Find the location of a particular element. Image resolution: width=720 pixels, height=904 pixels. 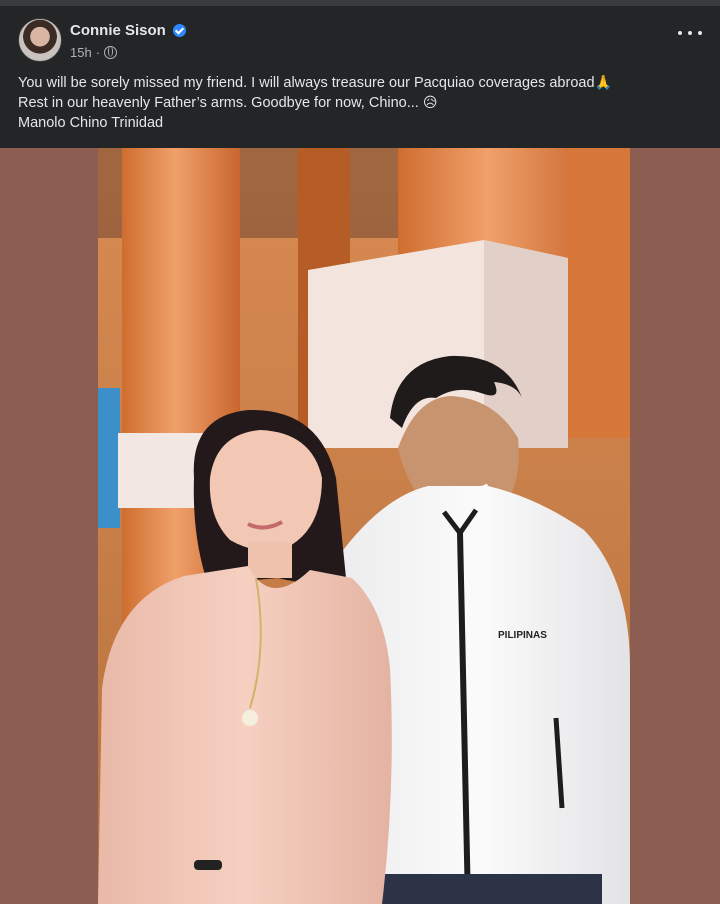

necklace-pendant is located at coordinates (250, 718).